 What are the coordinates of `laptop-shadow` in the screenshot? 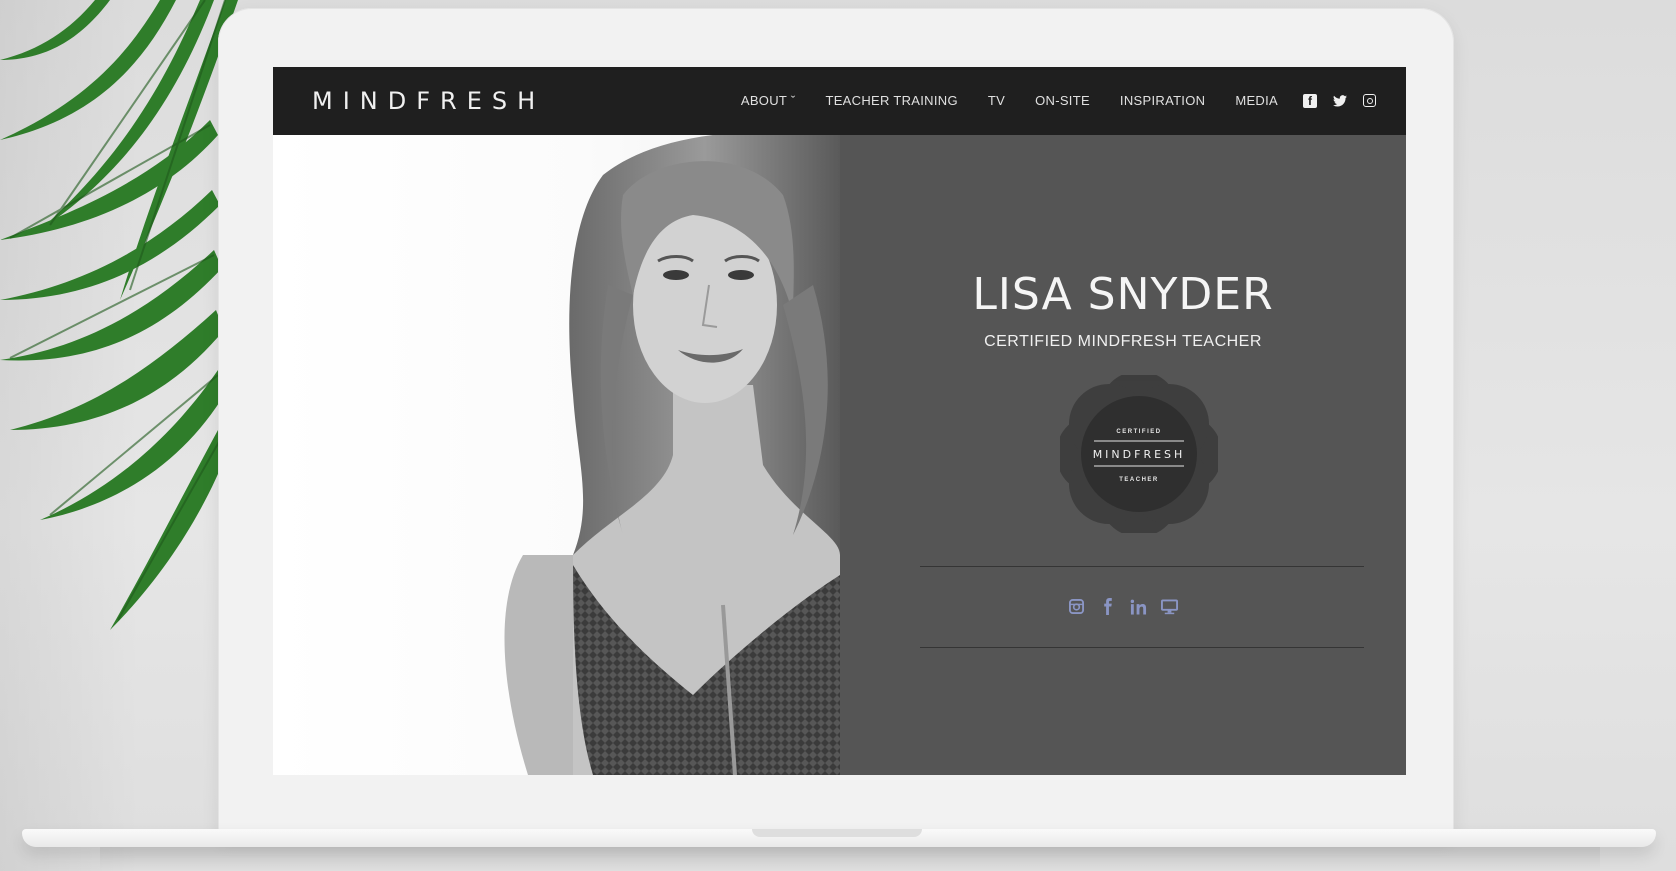 It's located at (850, 859).